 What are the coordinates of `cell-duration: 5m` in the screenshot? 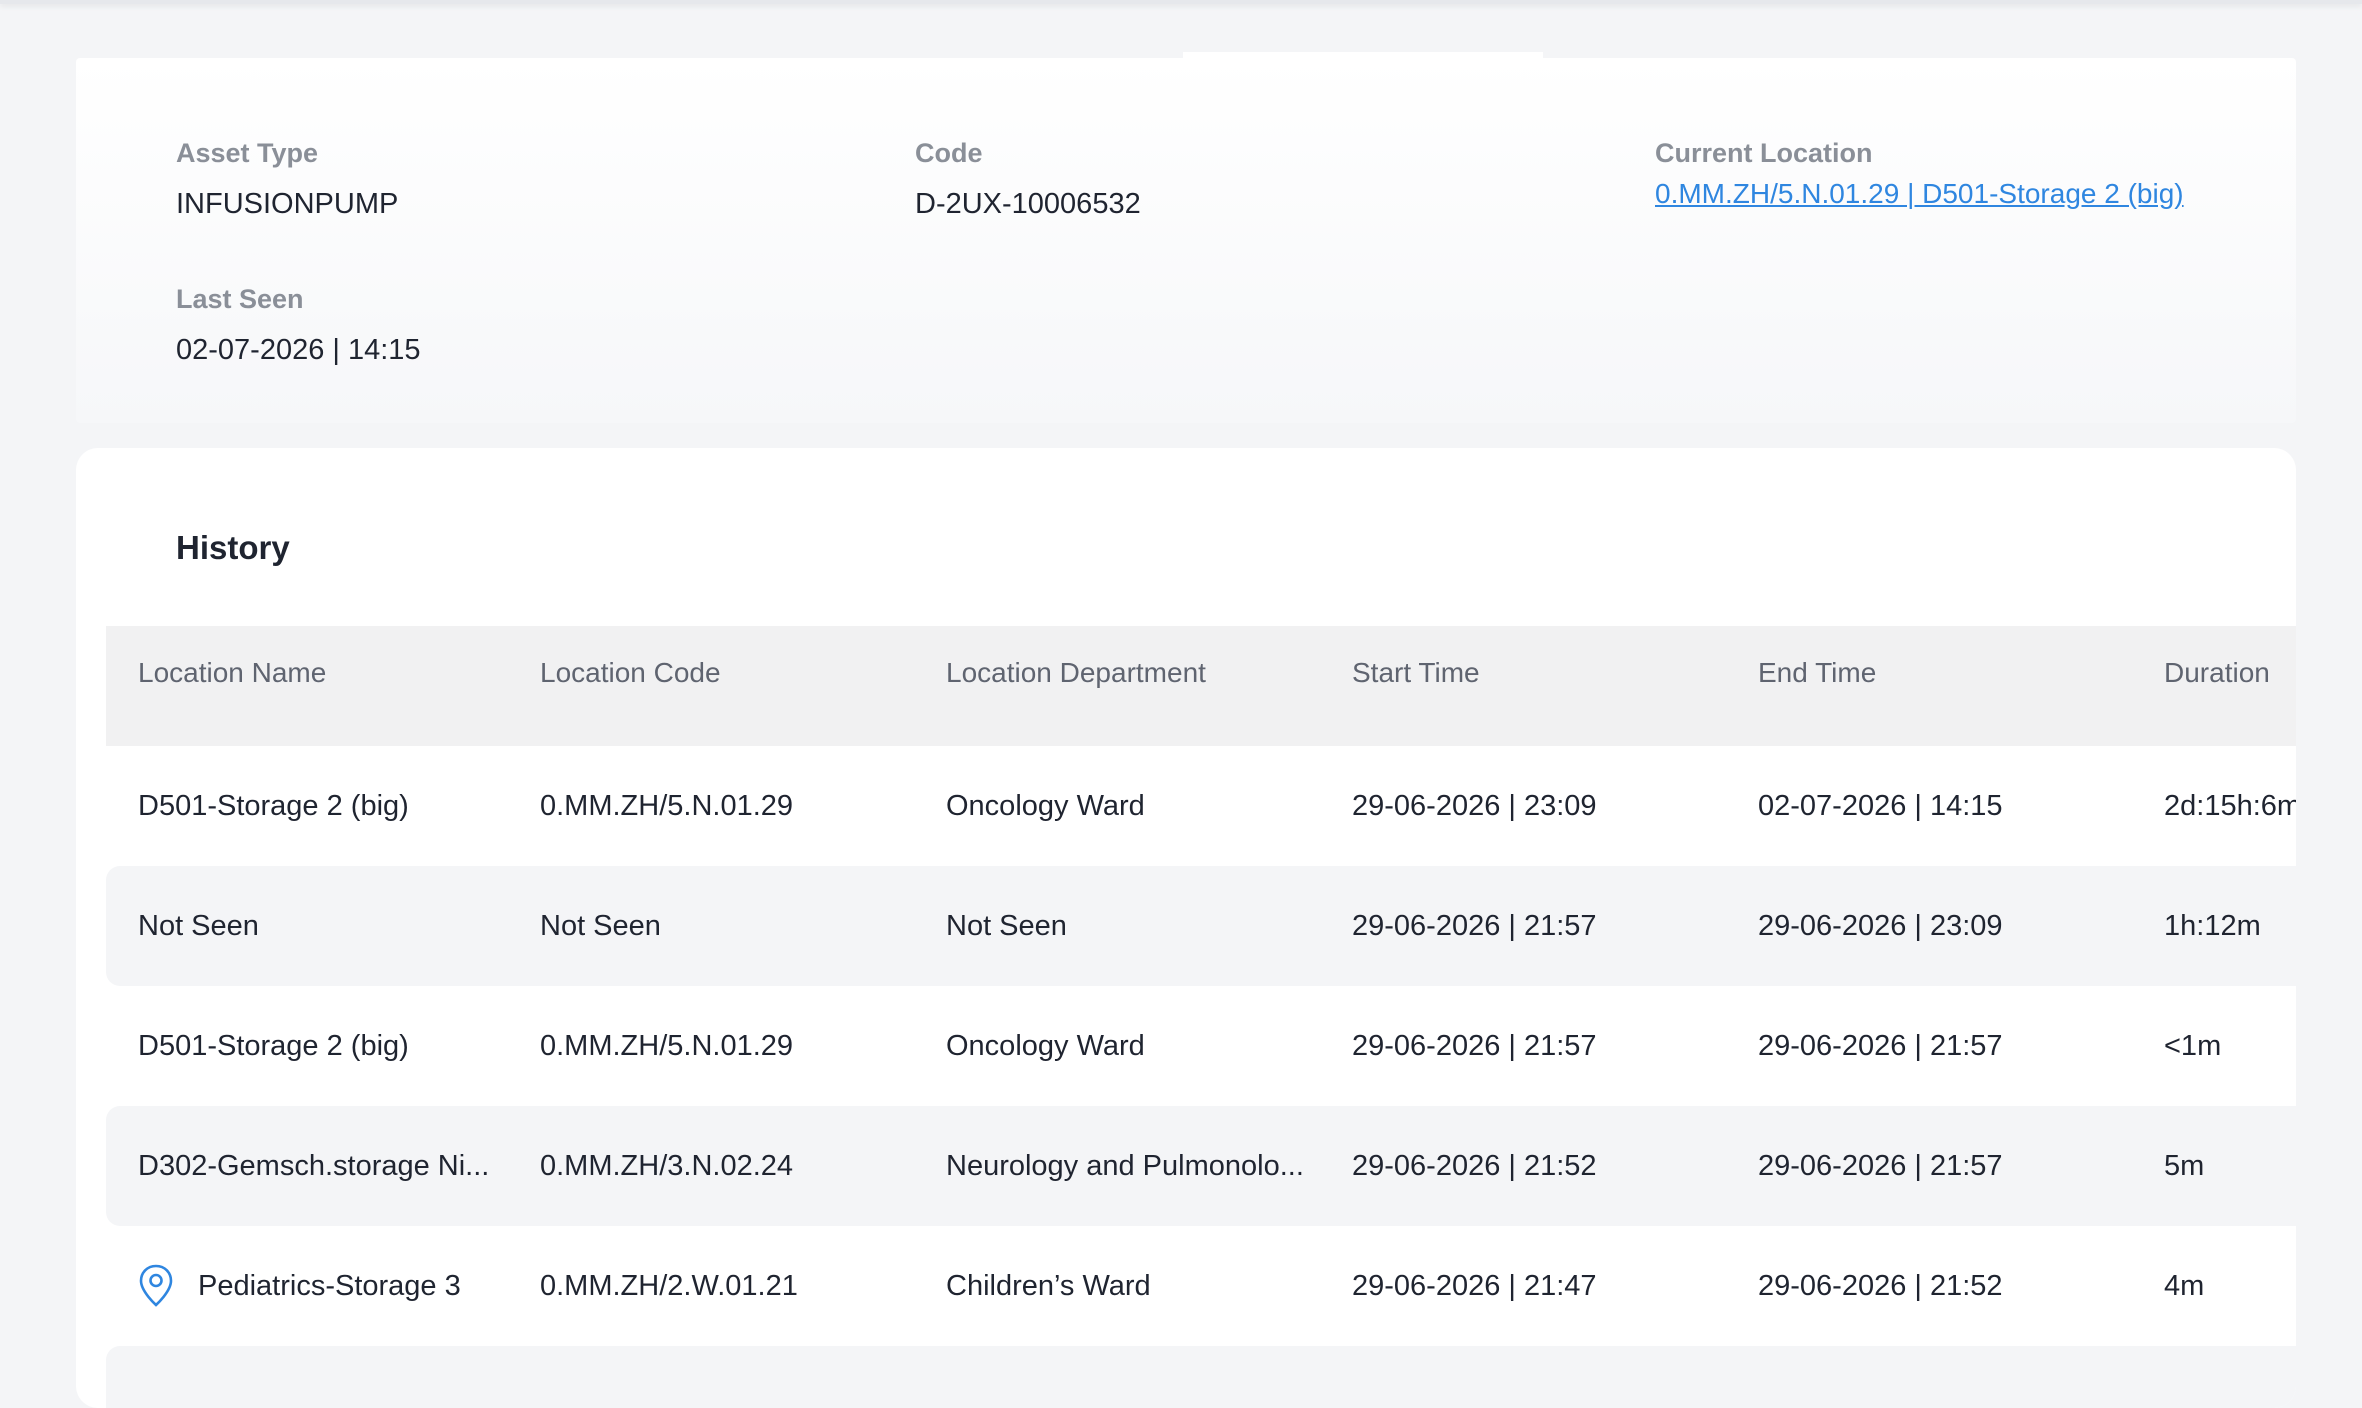 It's located at (2184, 1165).